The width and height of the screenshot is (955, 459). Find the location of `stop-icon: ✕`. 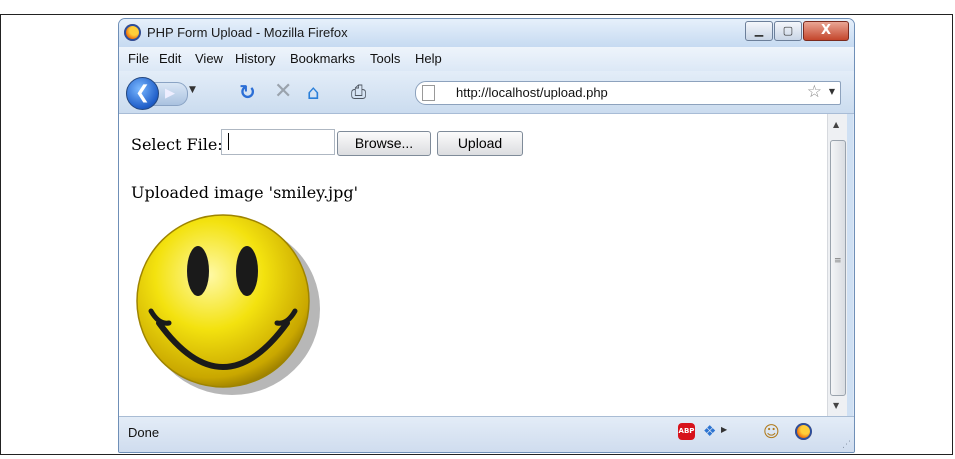

stop-icon: ✕ is located at coordinates (283, 92).